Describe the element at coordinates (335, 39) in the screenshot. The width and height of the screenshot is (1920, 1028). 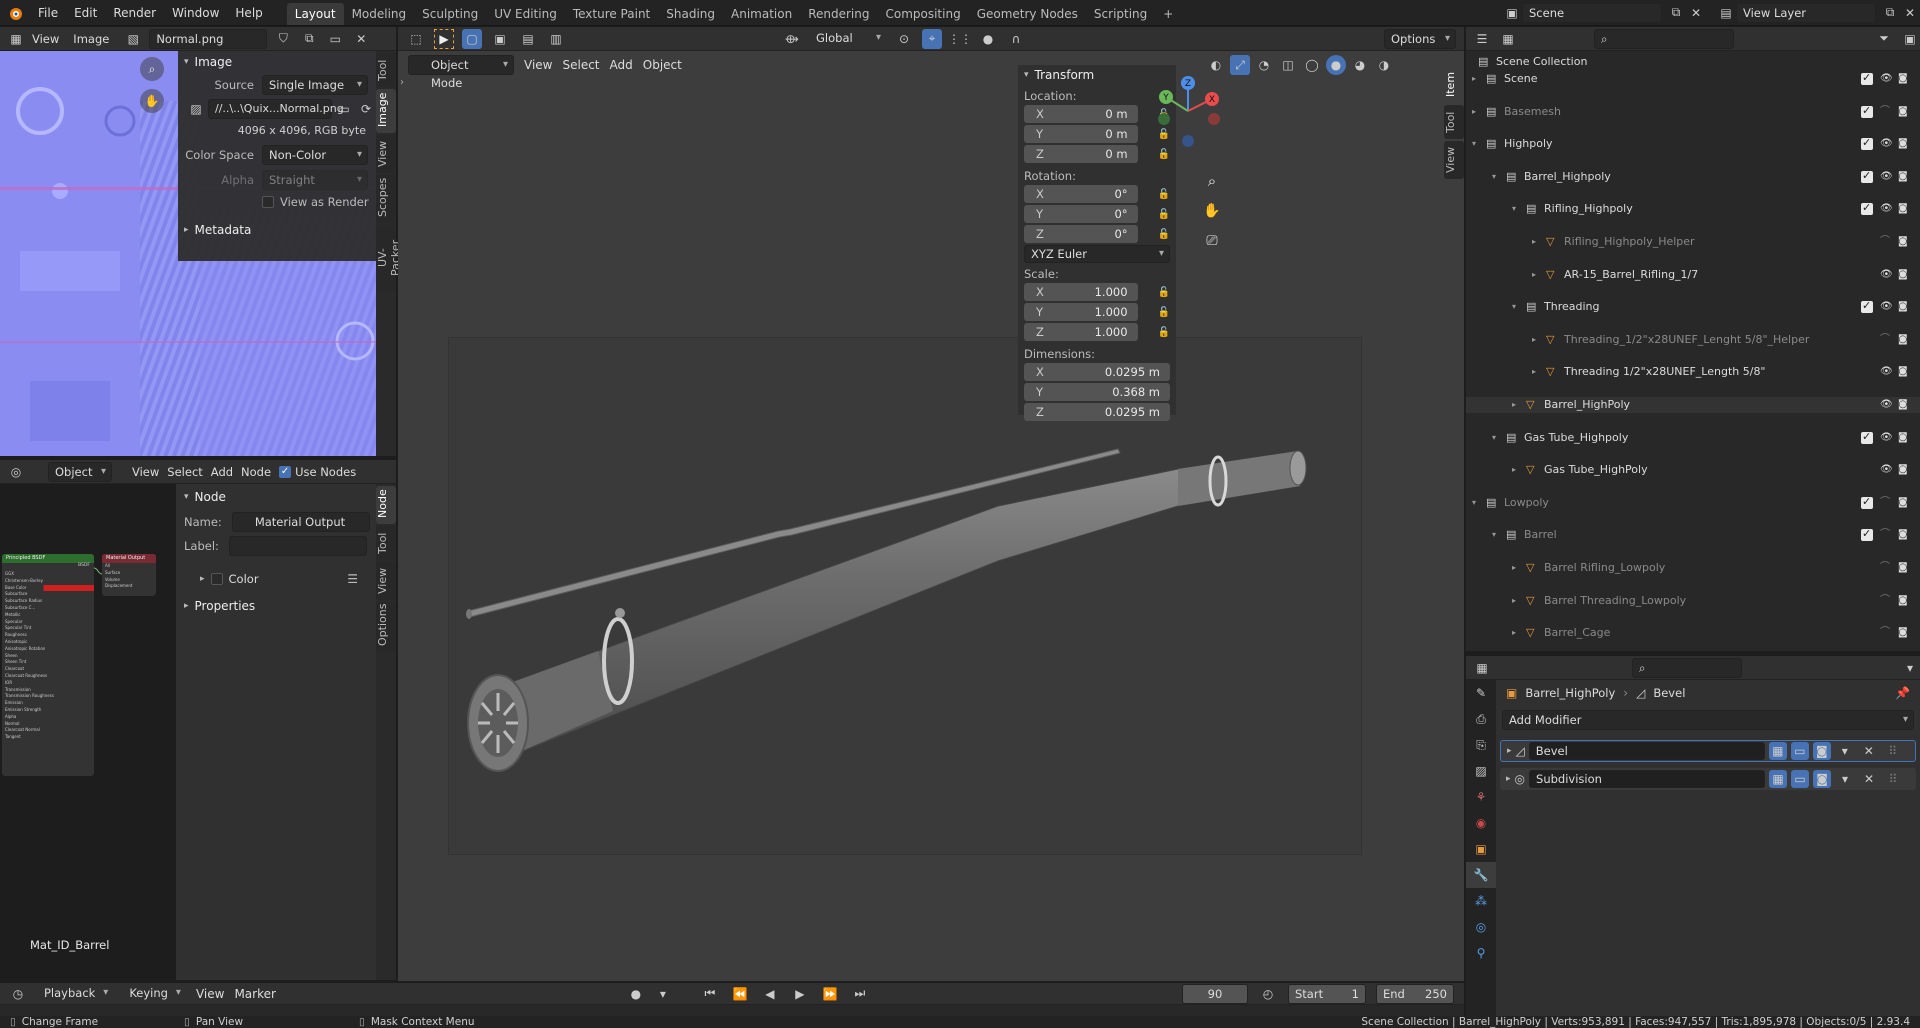
I see `image-open-icon: ▭` at that location.